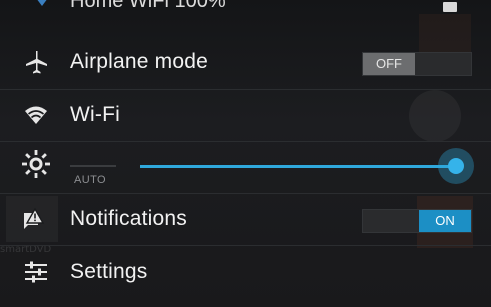 This screenshot has width=491, height=307. Describe the element at coordinates (417, 64) in the screenshot. I see `airplane-mode-toggle: OFF` at that location.